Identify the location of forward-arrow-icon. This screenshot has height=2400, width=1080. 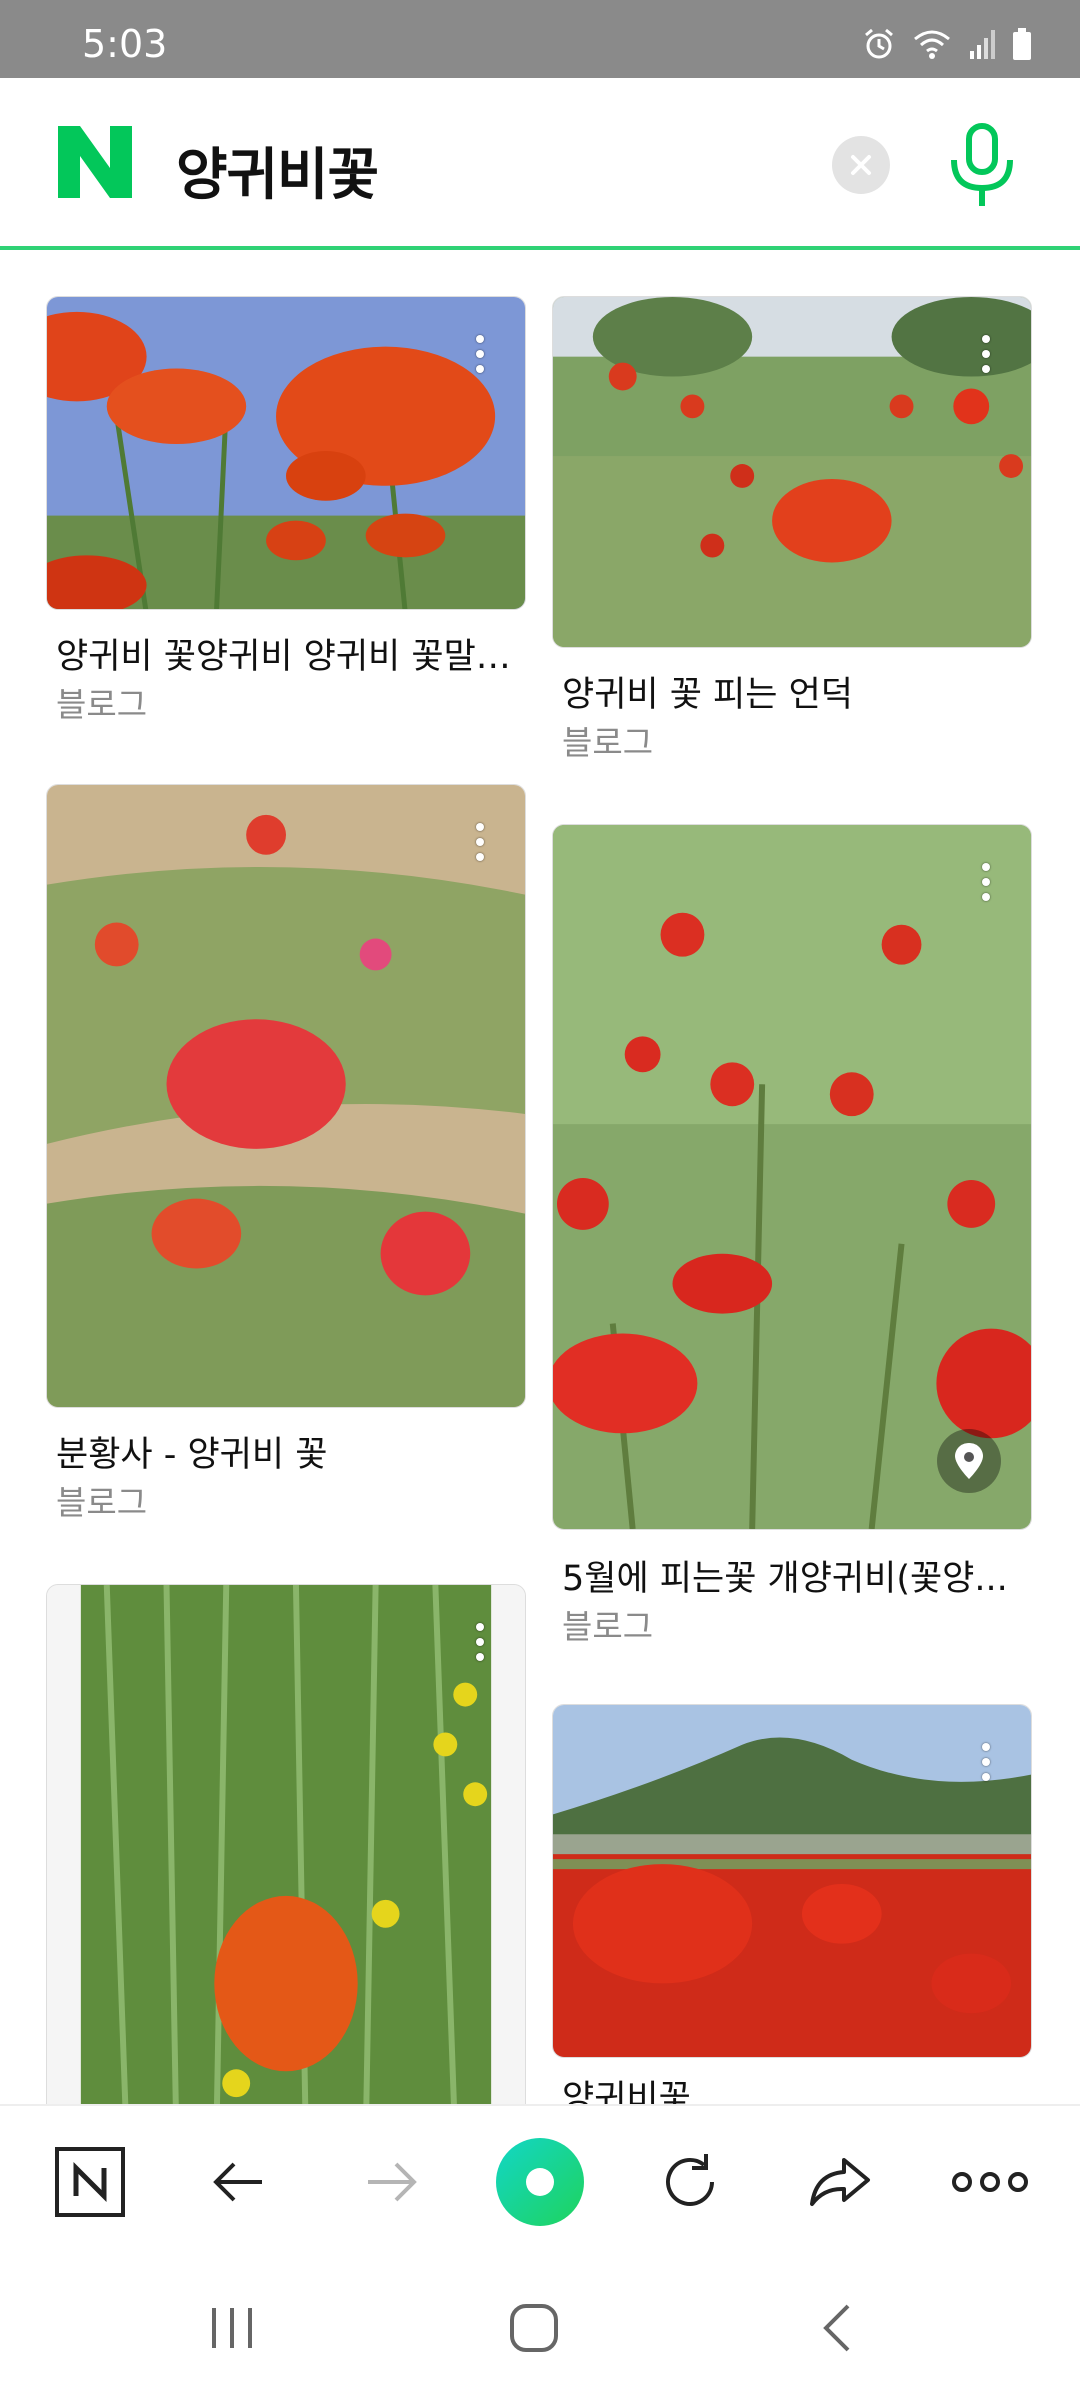
(392, 2182).